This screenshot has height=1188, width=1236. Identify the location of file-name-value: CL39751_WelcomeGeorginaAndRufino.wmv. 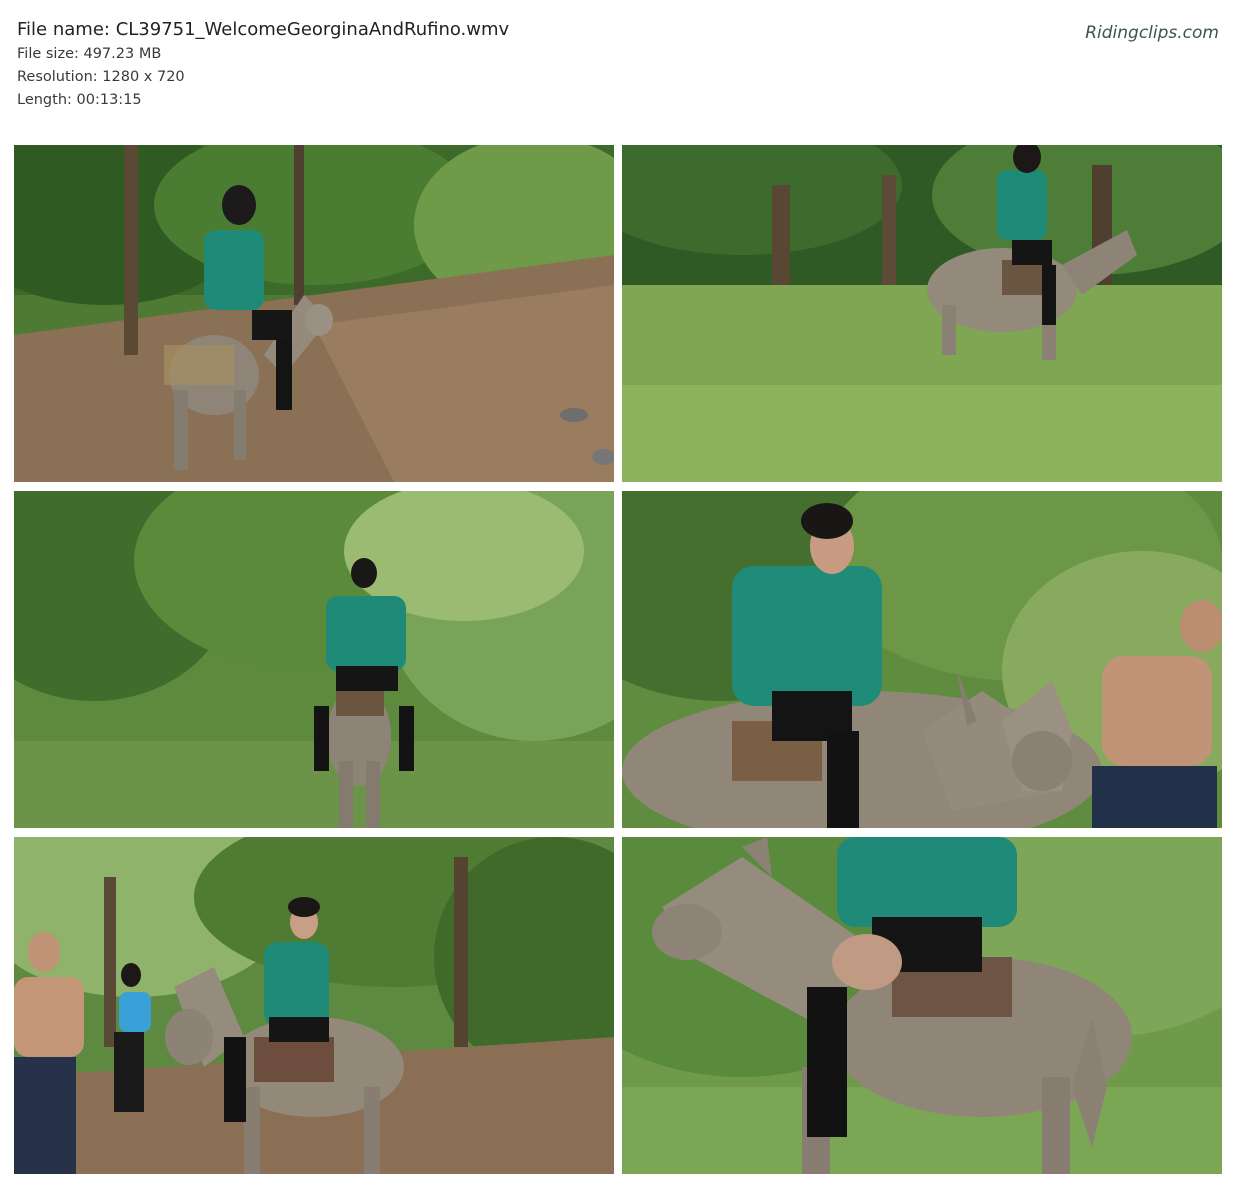
(312, 29).